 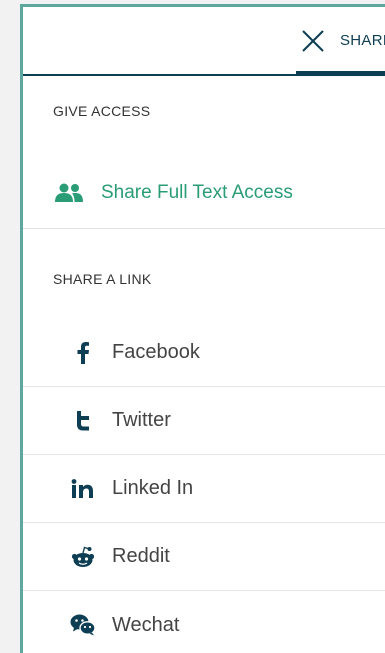 I want to click on share-a-link-heading: SHARE A LINK, so click(x=102, y=279).